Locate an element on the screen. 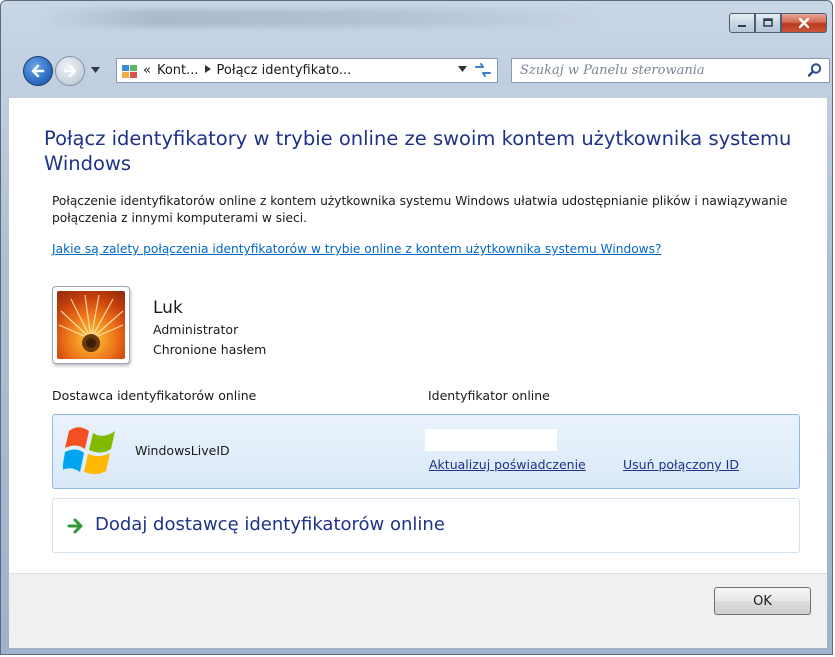  flower-picture is located at coordinates (91, 325).